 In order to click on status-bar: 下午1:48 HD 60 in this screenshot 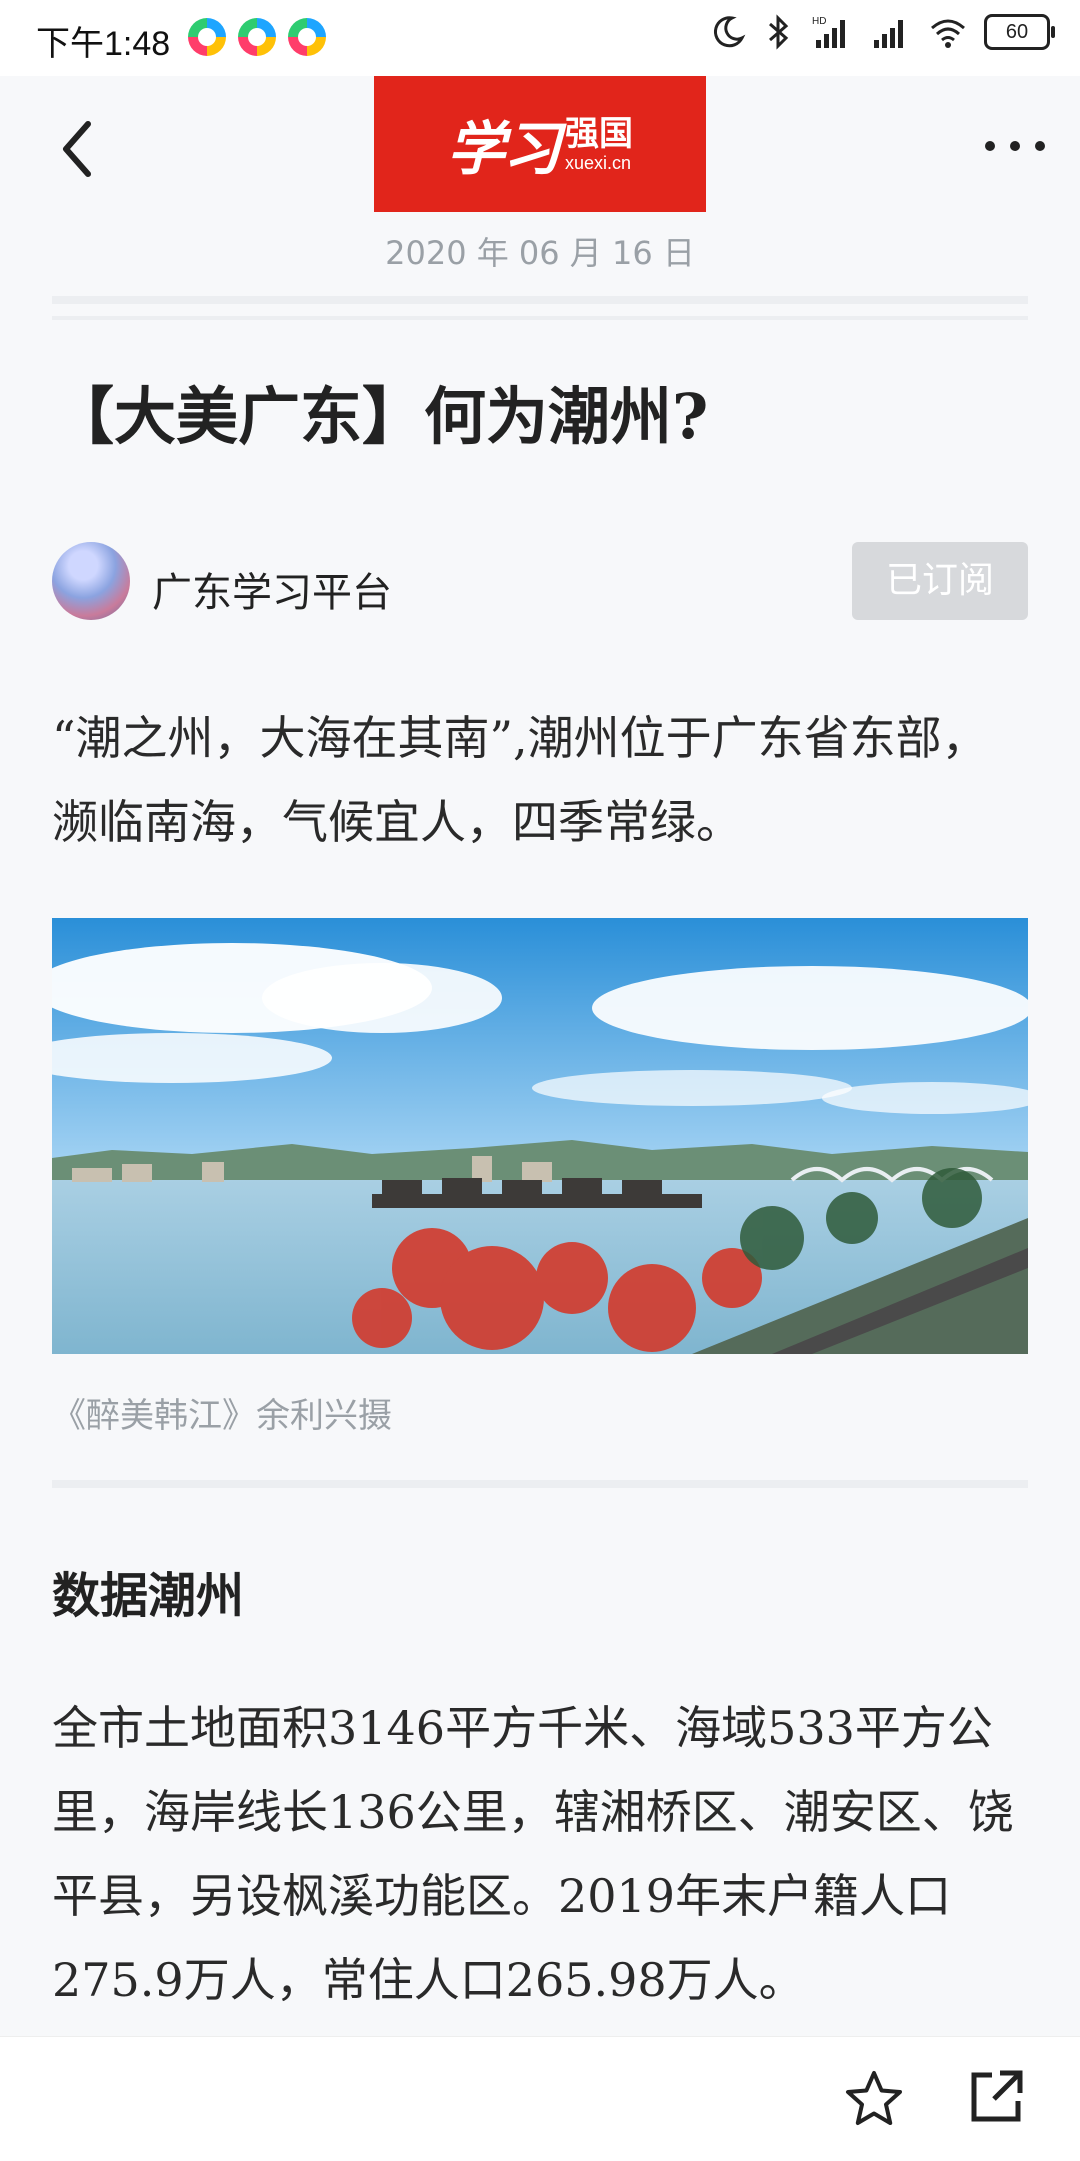, I will do `click(540, 38)`.